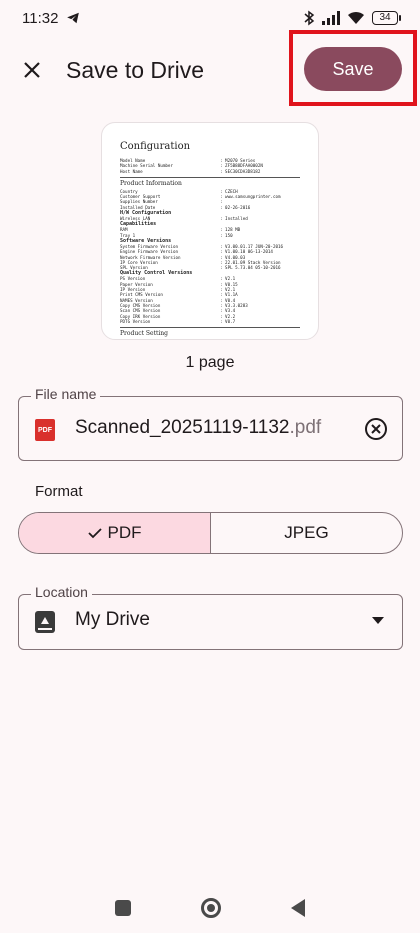 The height and width of the screenshot is (933, 420). Describe the element at coordinates (309, 18) in the screenshot. I see `bluetooth-icon` at that location.